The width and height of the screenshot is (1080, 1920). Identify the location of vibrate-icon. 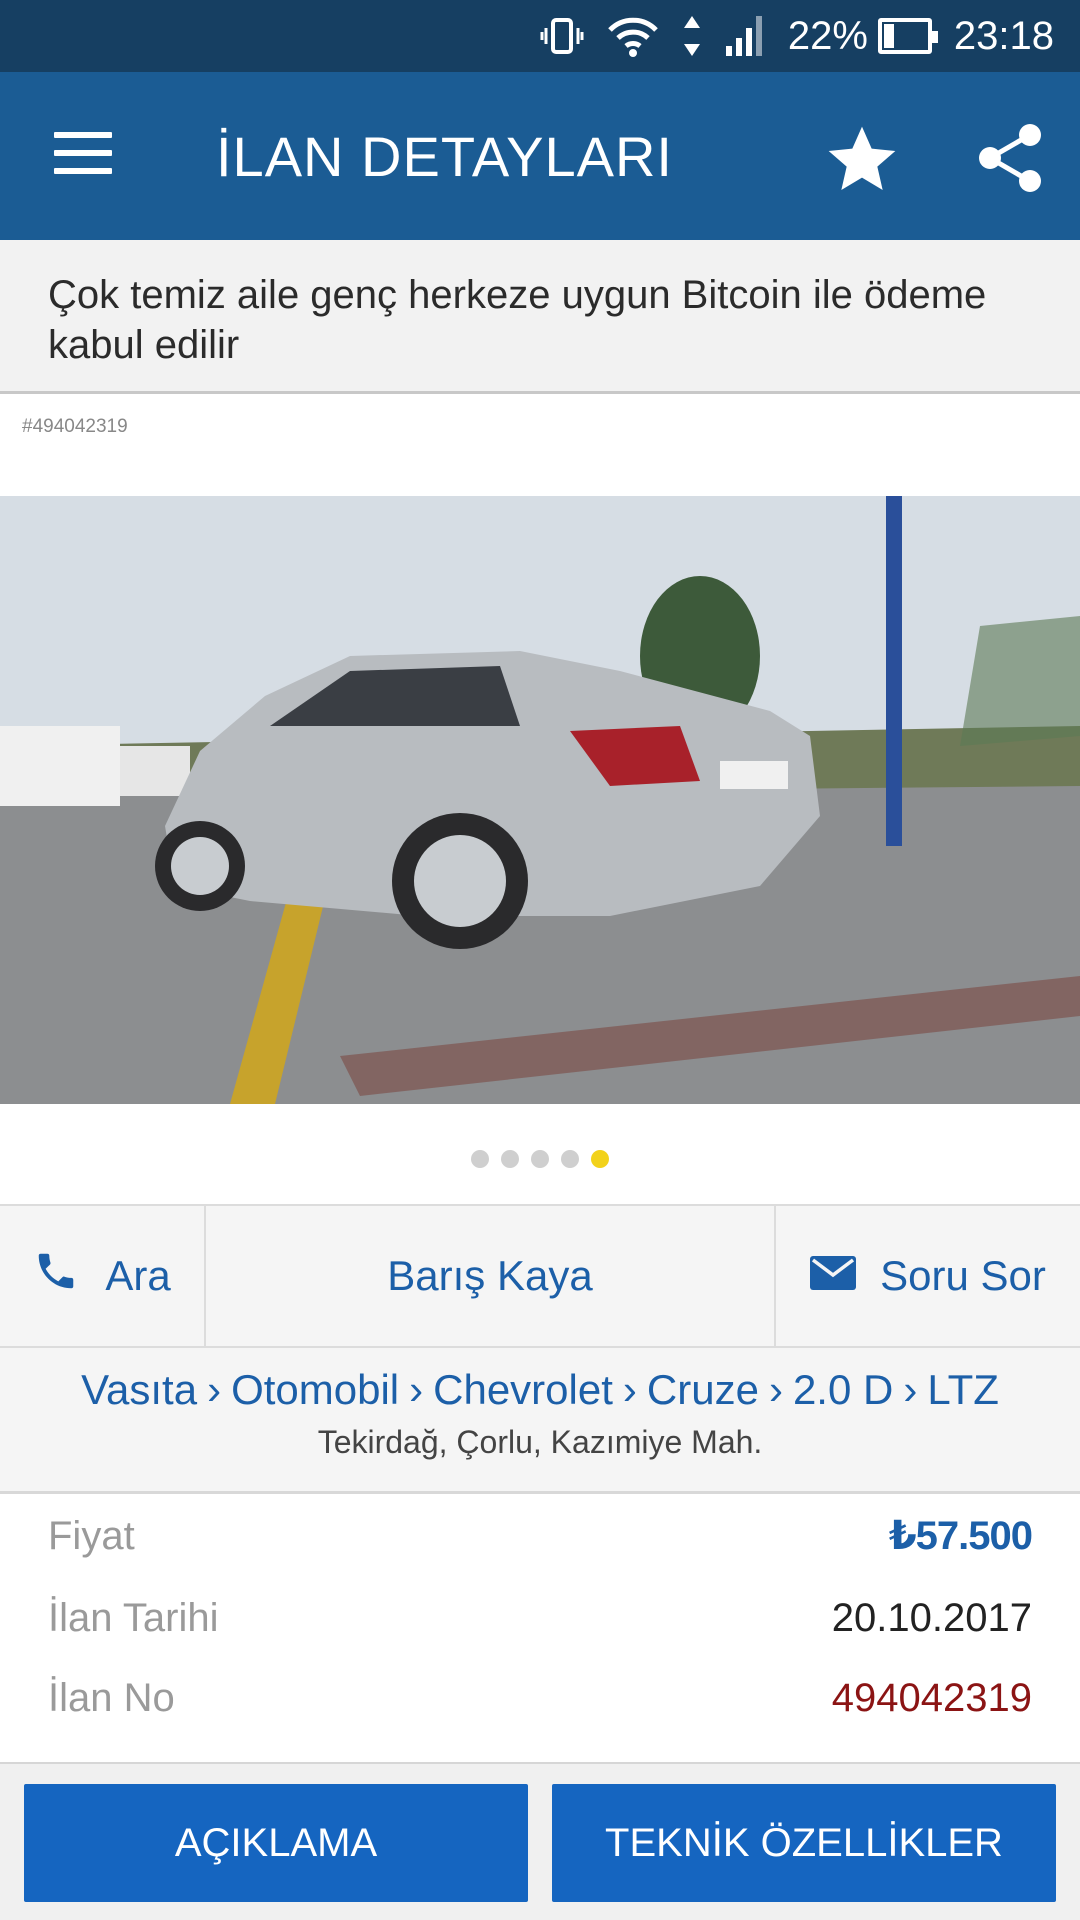
(562, 36).